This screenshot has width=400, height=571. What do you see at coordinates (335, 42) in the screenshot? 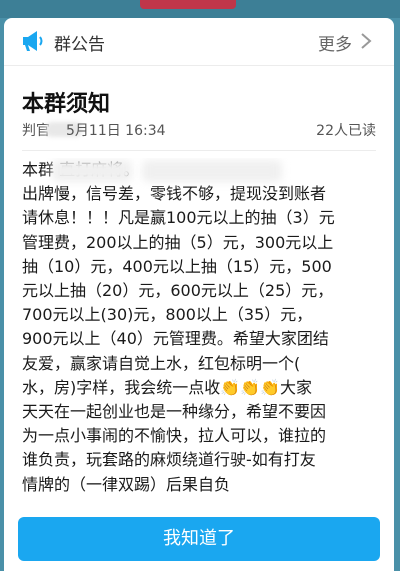
I see `more-link: 更多` at bounding box center [335, 42].